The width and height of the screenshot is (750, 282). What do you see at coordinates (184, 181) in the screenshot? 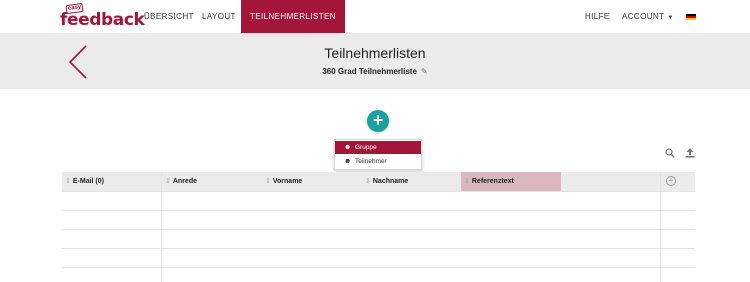
I see `column-label: Anrede` at bounding box center [184, 181].